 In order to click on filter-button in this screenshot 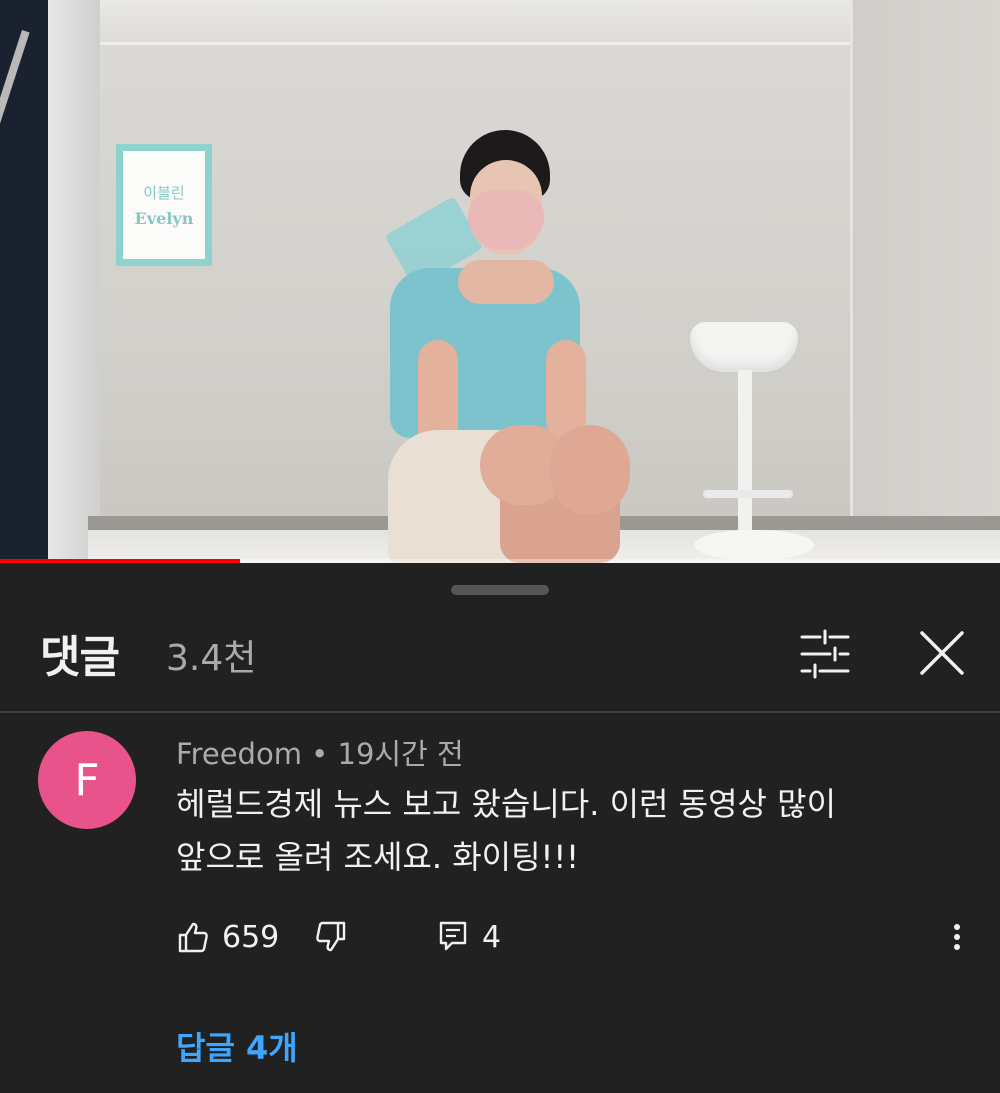, I will do `click(825, 654)`.